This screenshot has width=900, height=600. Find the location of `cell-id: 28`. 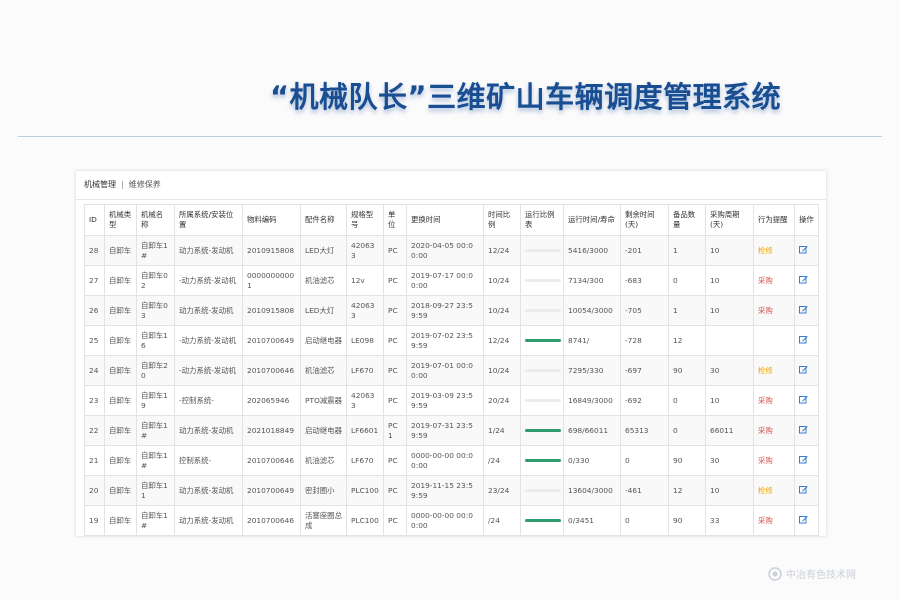

cell-id: 28 is located at coordinates (94, 250).